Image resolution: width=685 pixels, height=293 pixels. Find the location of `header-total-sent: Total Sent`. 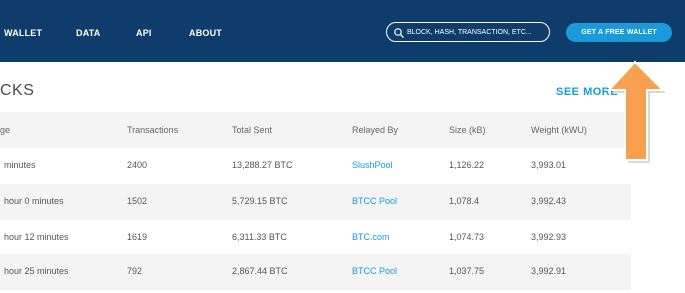

header-total-sent: Total Sent is located at coordinates (252, 130).